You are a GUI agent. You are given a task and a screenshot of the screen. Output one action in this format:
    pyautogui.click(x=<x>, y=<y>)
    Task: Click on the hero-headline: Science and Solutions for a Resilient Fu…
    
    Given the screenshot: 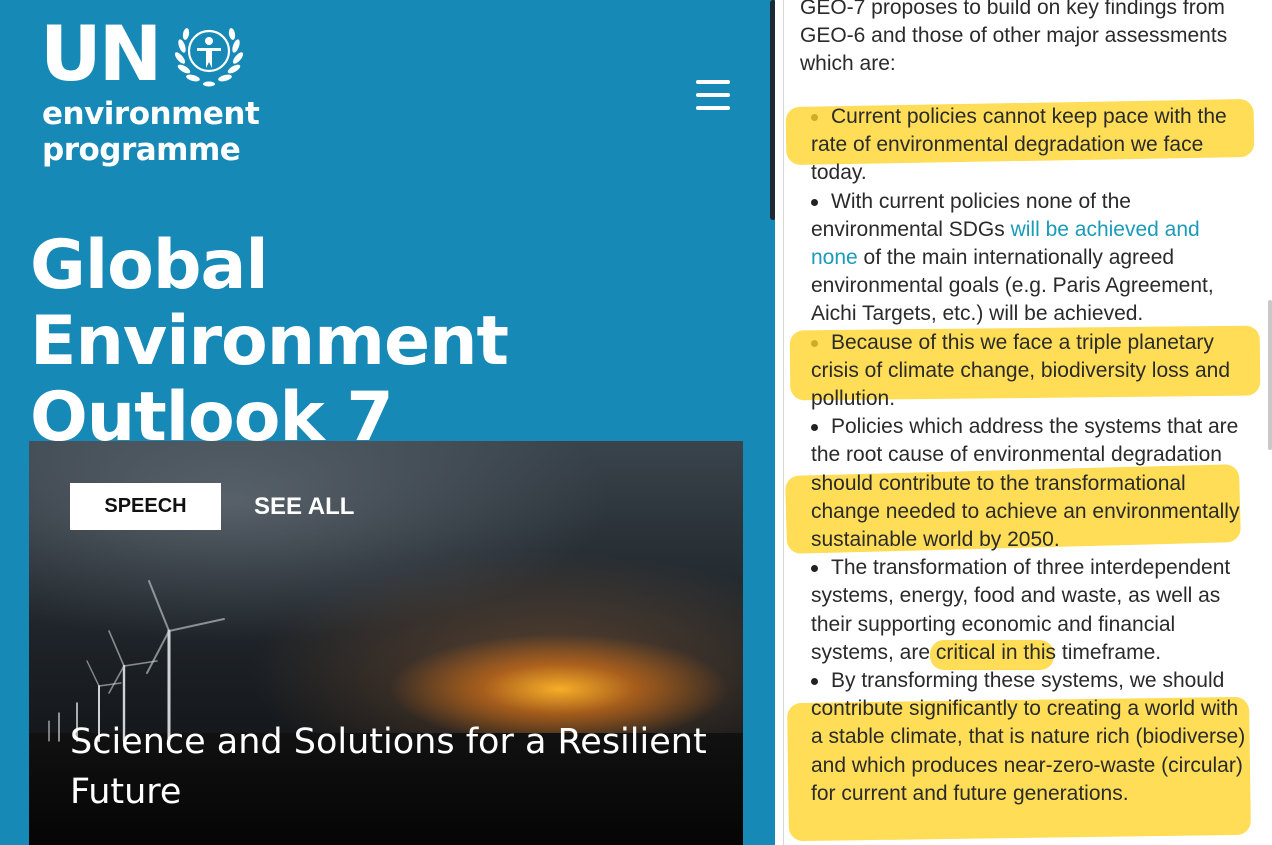 What is the action you would take?
    pyautogui.click(x=400, y=767)
    